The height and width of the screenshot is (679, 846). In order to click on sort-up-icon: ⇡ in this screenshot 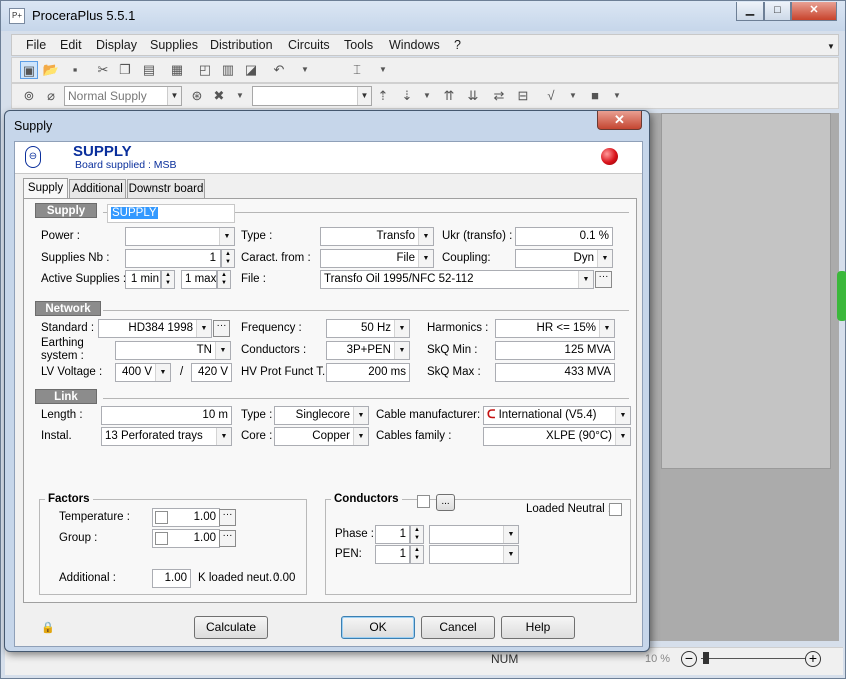, I will do `click(383, 96)`.